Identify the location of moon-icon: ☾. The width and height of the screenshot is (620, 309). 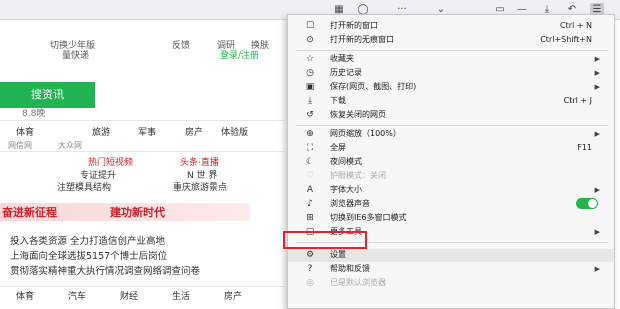
(310, 162).